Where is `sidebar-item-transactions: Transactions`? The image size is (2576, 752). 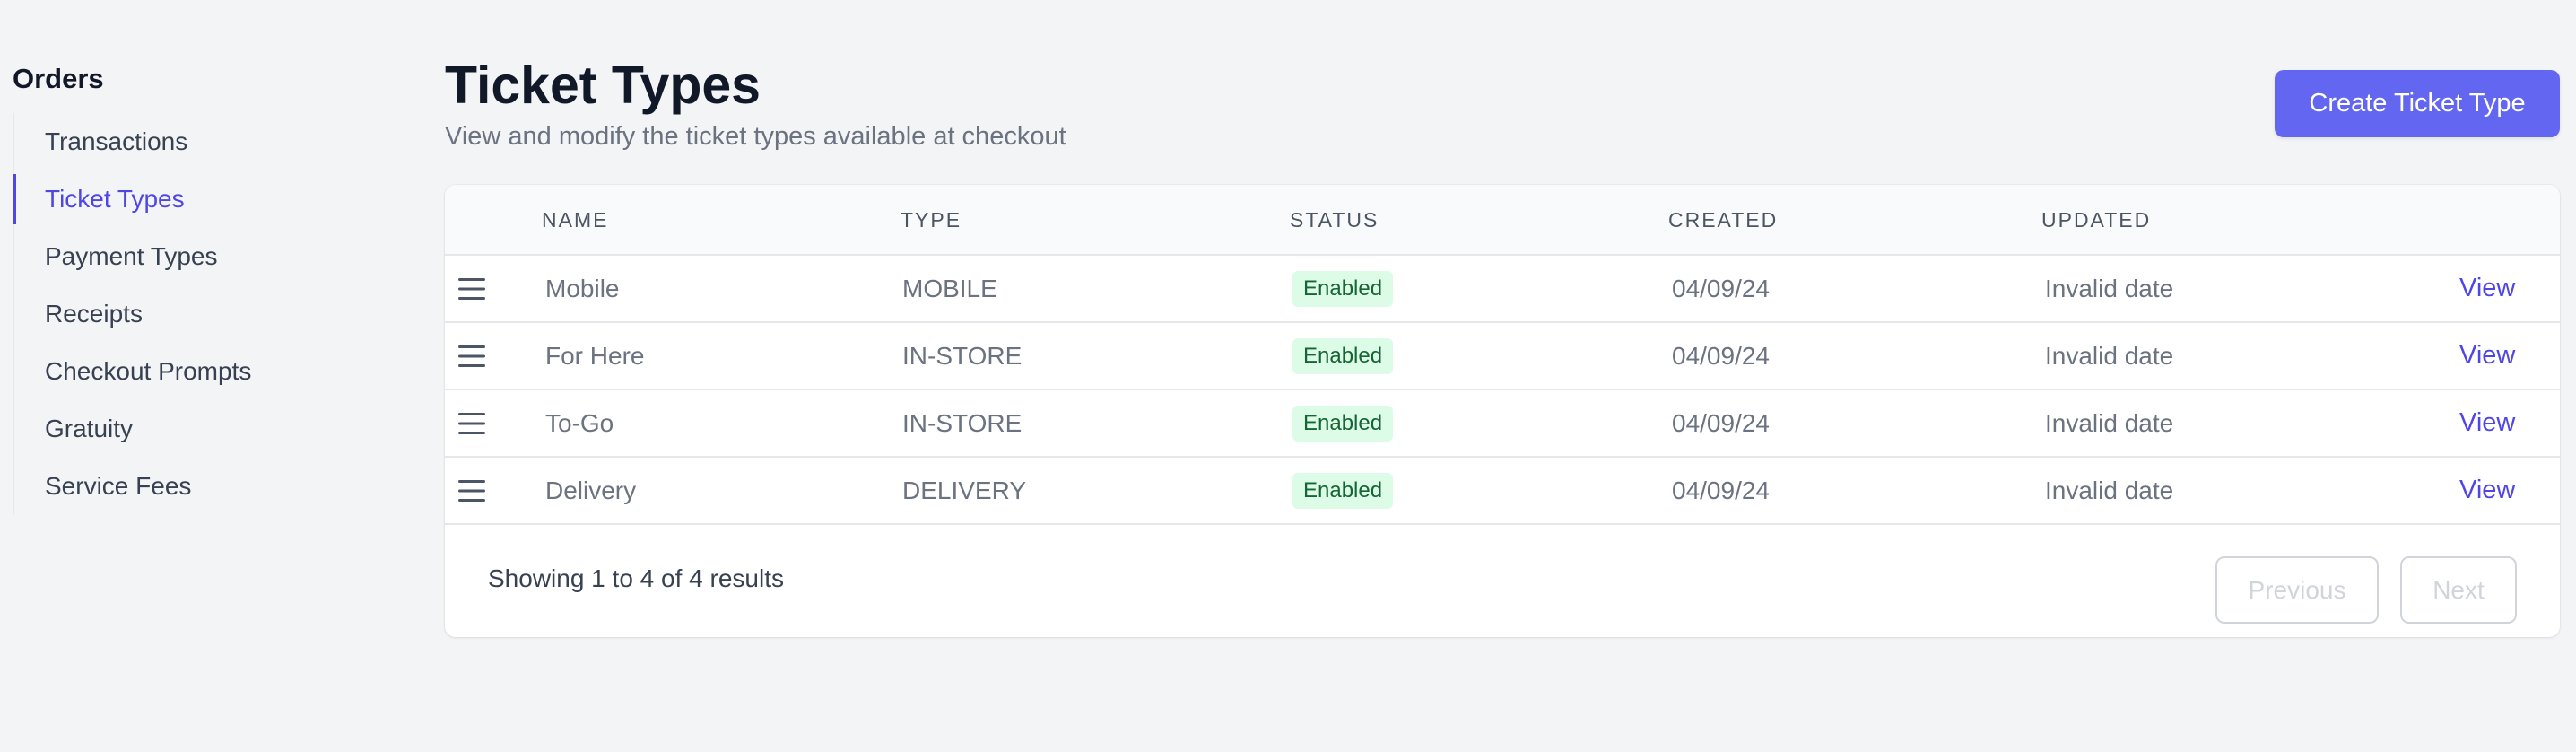 sidebar-item-transactions: Transactions is located at coordinates (192, 142).